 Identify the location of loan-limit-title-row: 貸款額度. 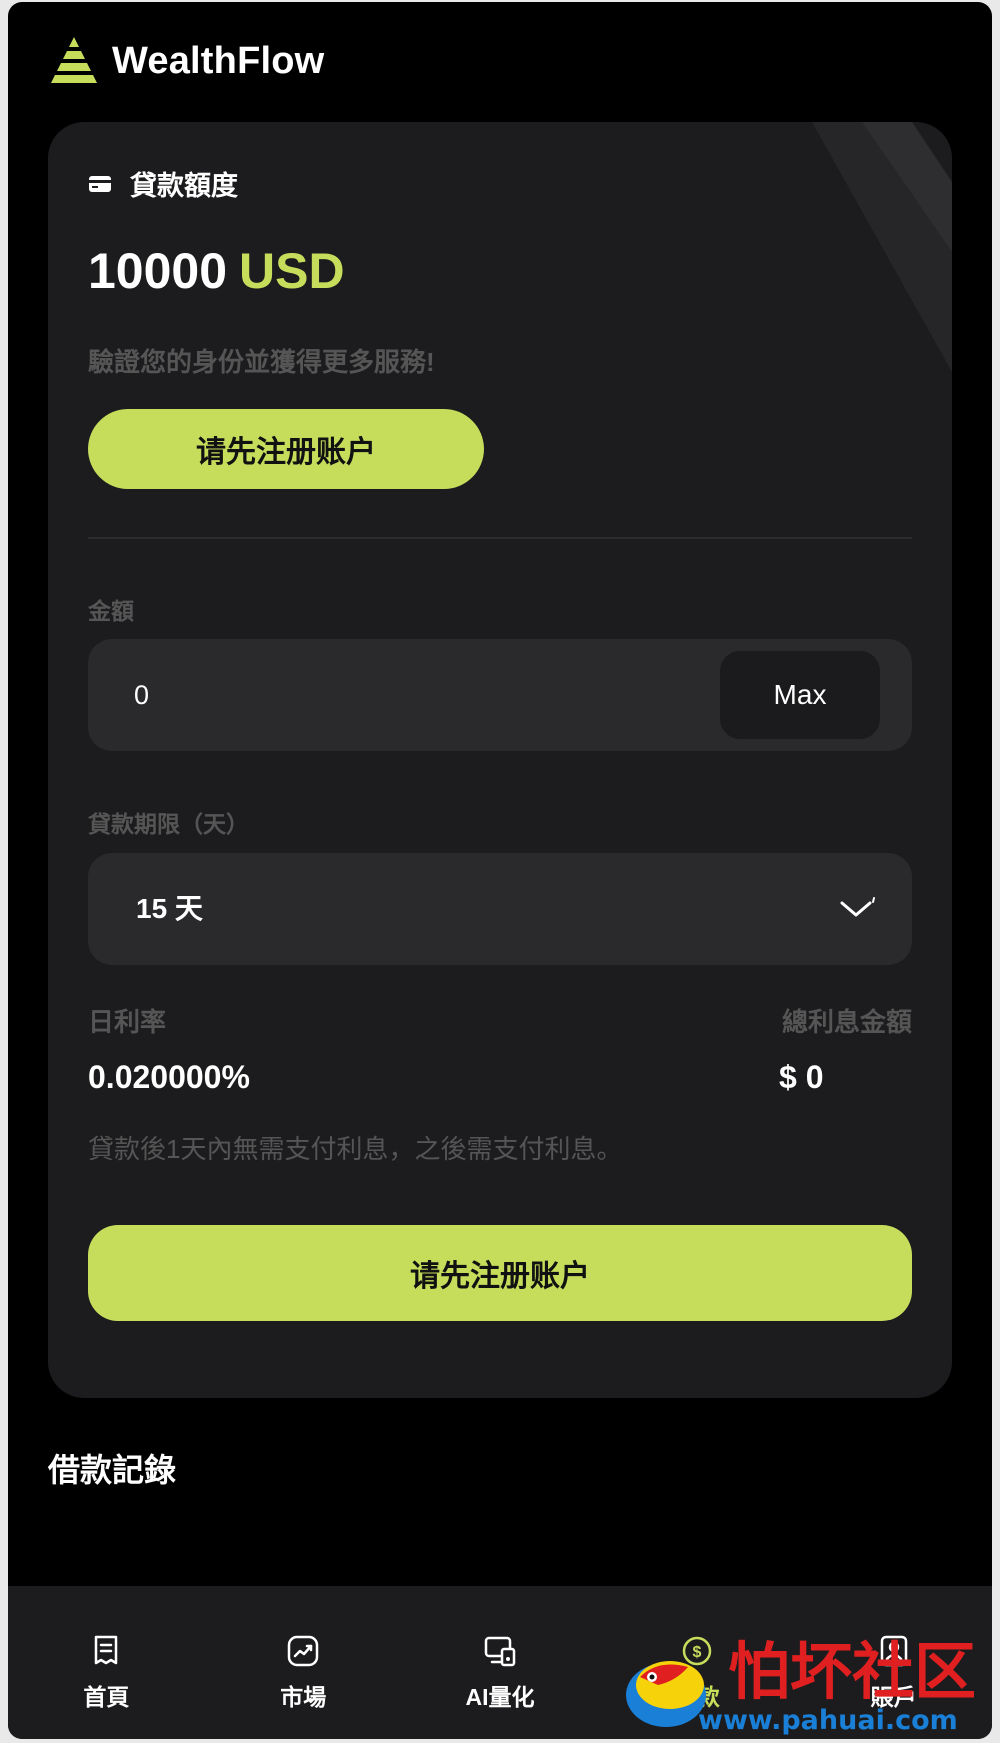
(163, 183).